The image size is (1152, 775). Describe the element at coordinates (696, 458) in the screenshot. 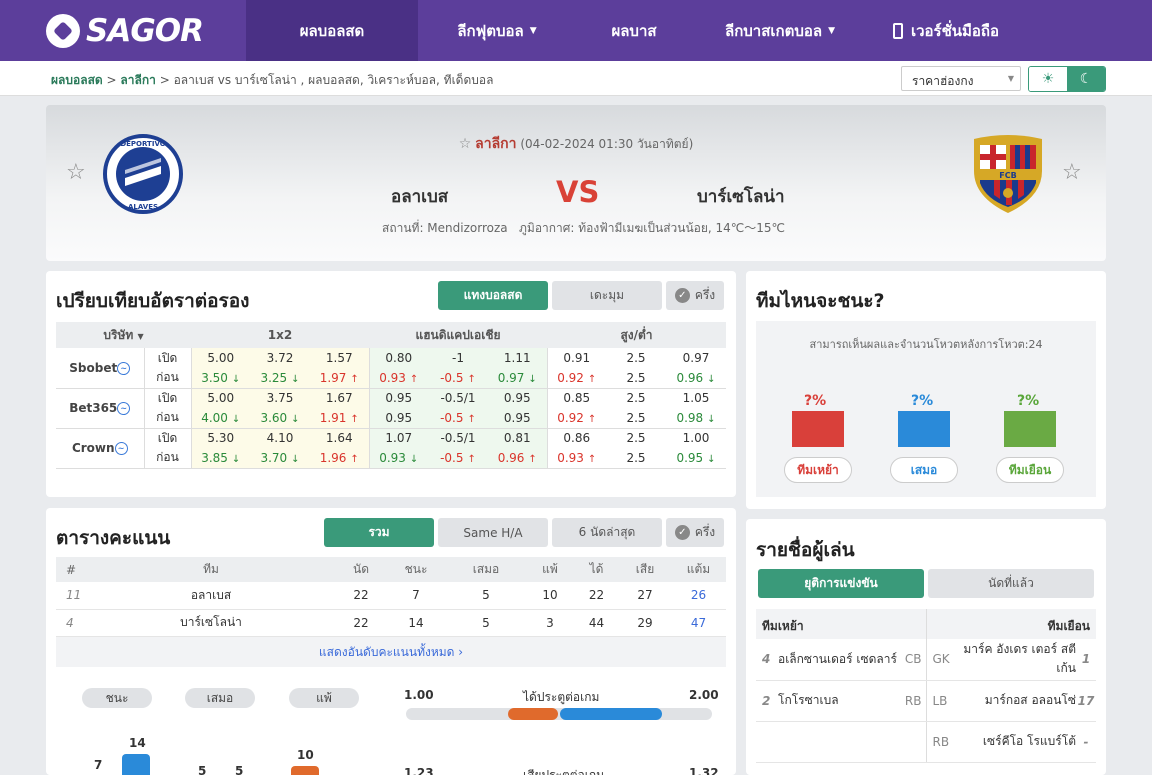

I see `odds-cell: 0.95 ↓` at that location.